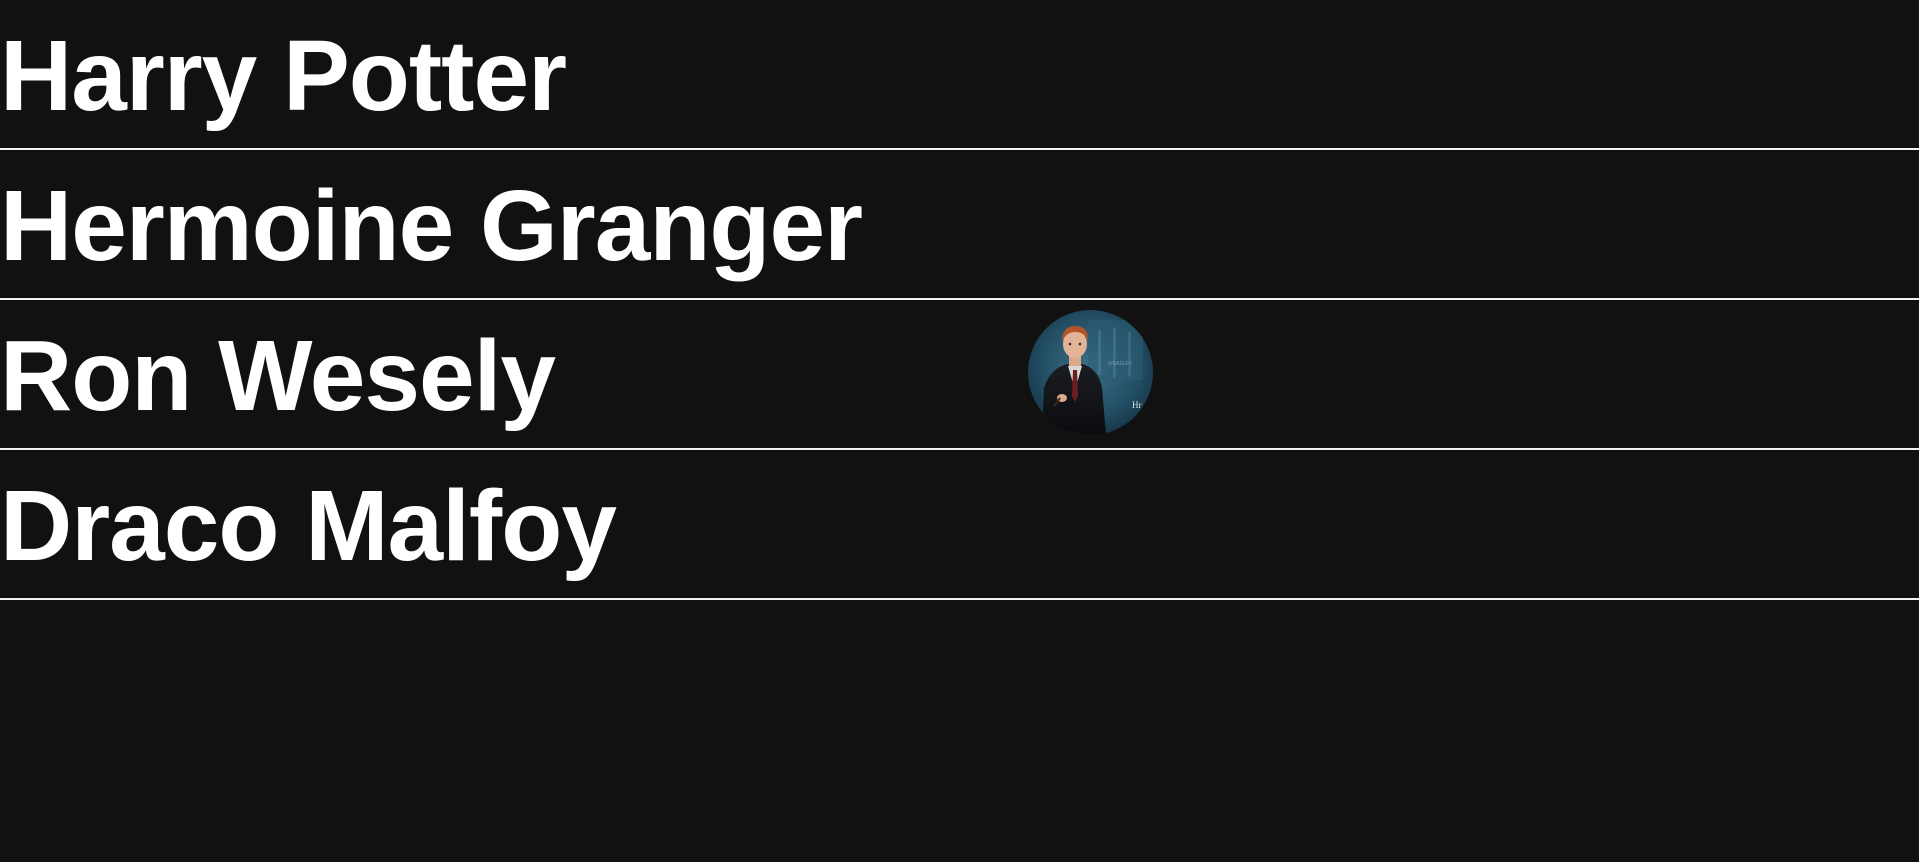  I want to click on svg-text: Hr, so click(1137, 405).